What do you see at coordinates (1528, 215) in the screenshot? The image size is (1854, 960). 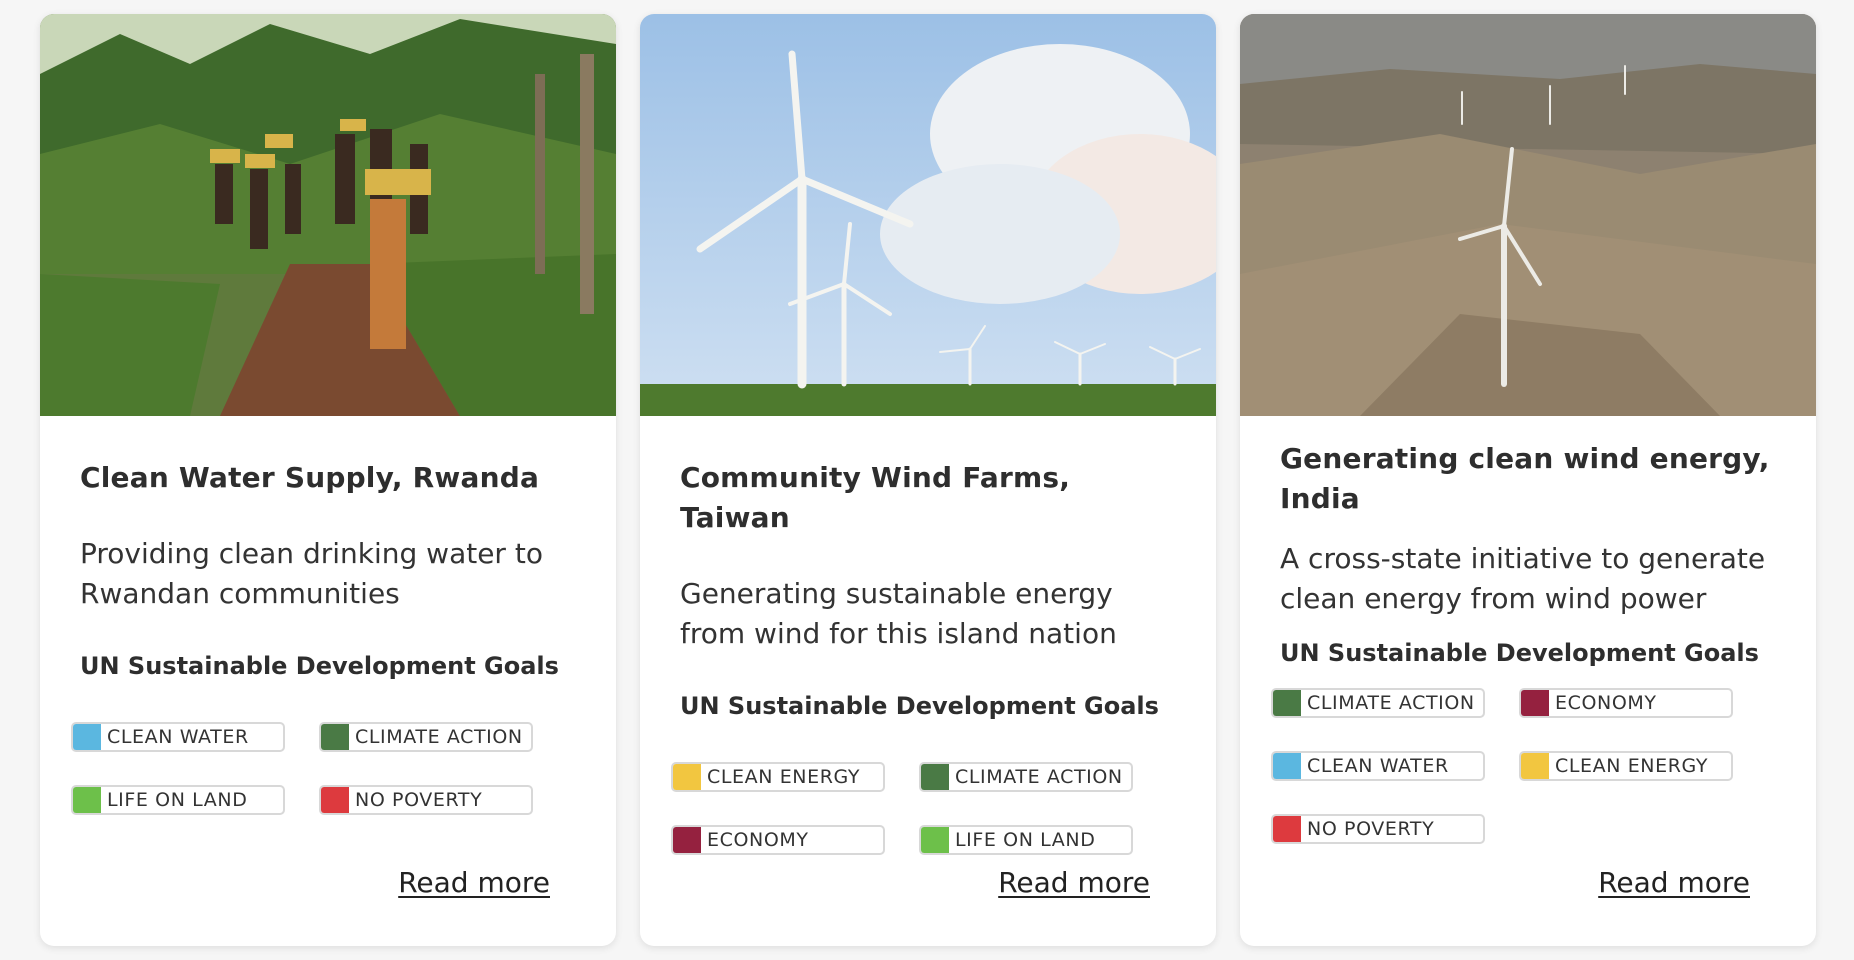 I see `card-photo-wind-hills` at bounding box center [1528, 215].